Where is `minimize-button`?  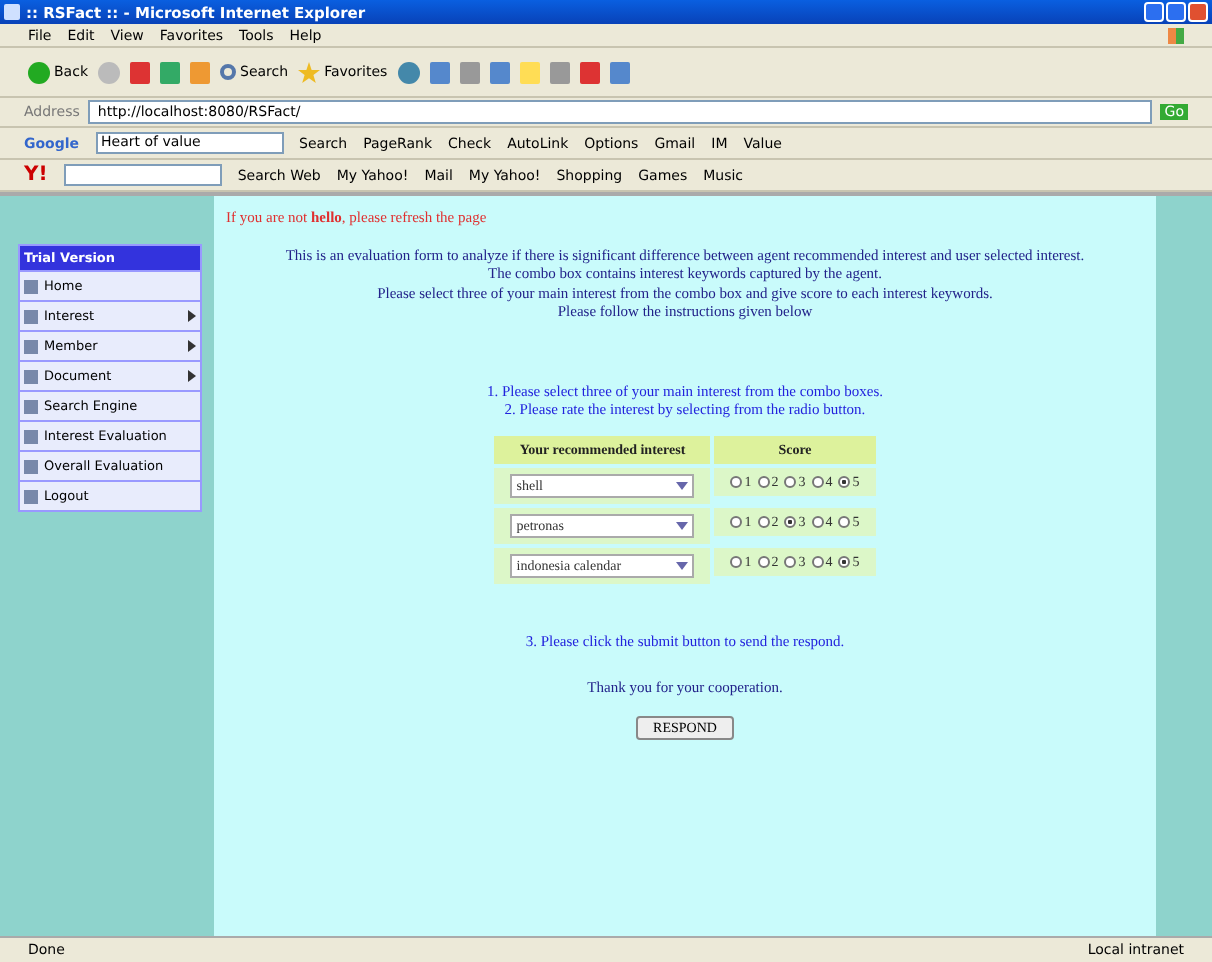
minimize-button is located at coordinates (1154, 12).